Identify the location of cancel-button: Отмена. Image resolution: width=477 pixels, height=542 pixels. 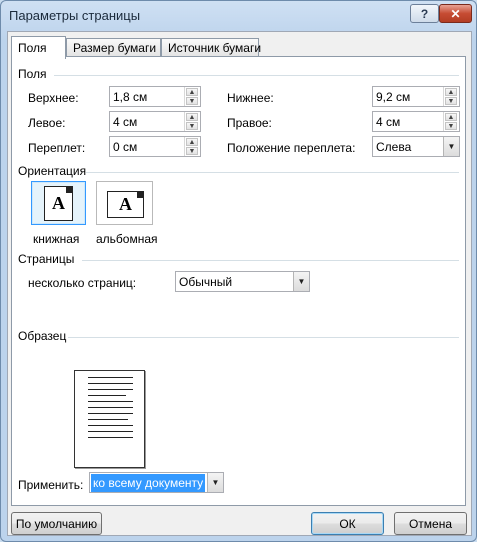
(430, 523).